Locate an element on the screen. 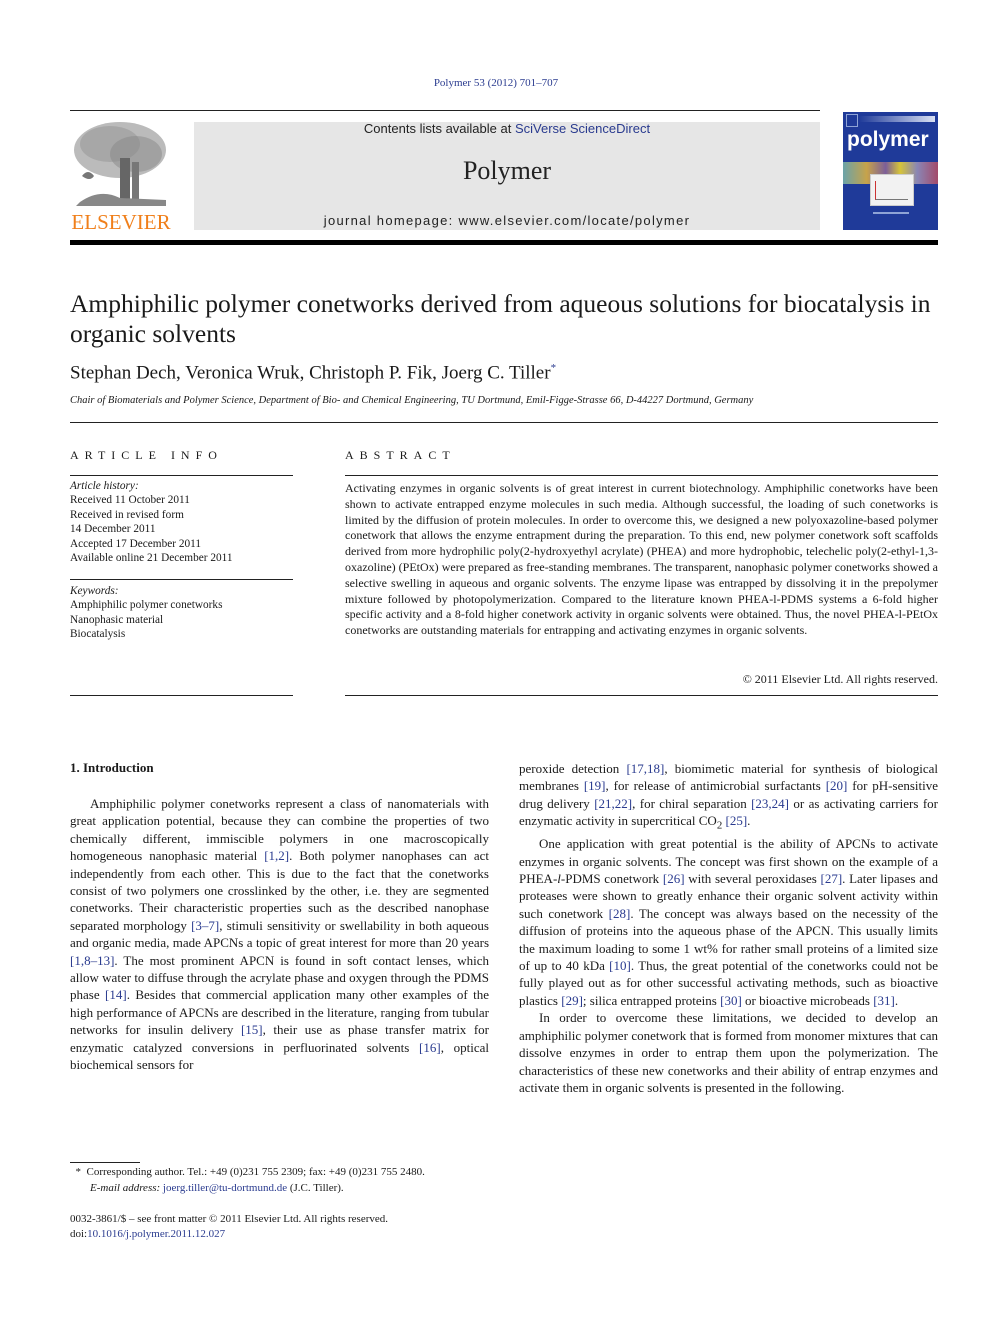 The height and width of the screenshot is (1323, 992). doi-link: 10.1016/j.polymer.2011.12.027 is located at coordinates (156, 1234).